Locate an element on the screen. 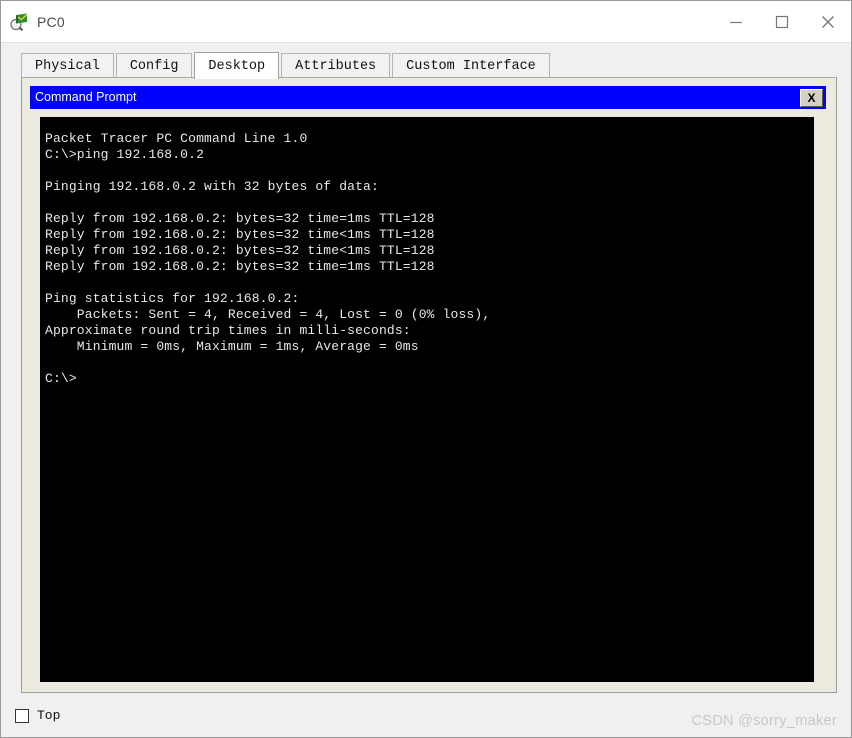 This screenshot has width=852, height=738. command-prompt-title: Command Prompt is located at coordinates (86, 97).